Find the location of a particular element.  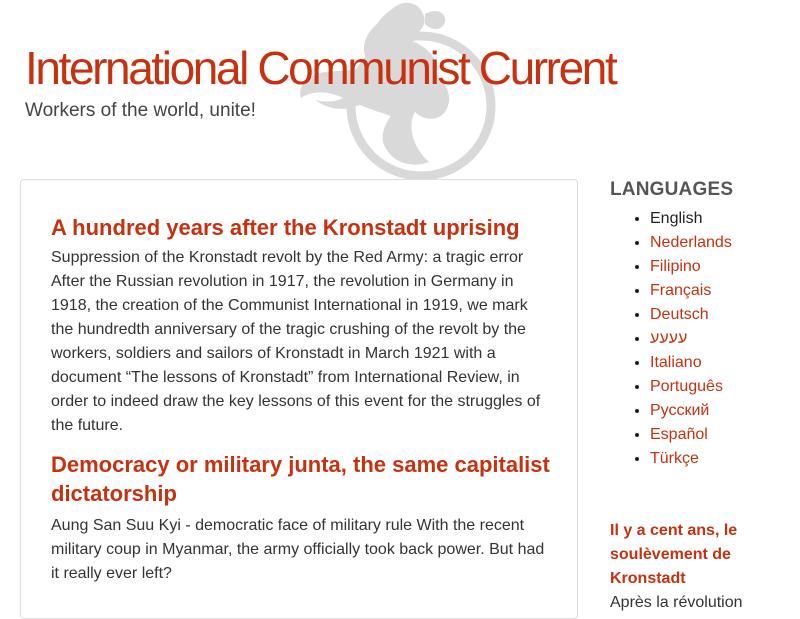

language-link: Русский is located at coordinates (679, 410).